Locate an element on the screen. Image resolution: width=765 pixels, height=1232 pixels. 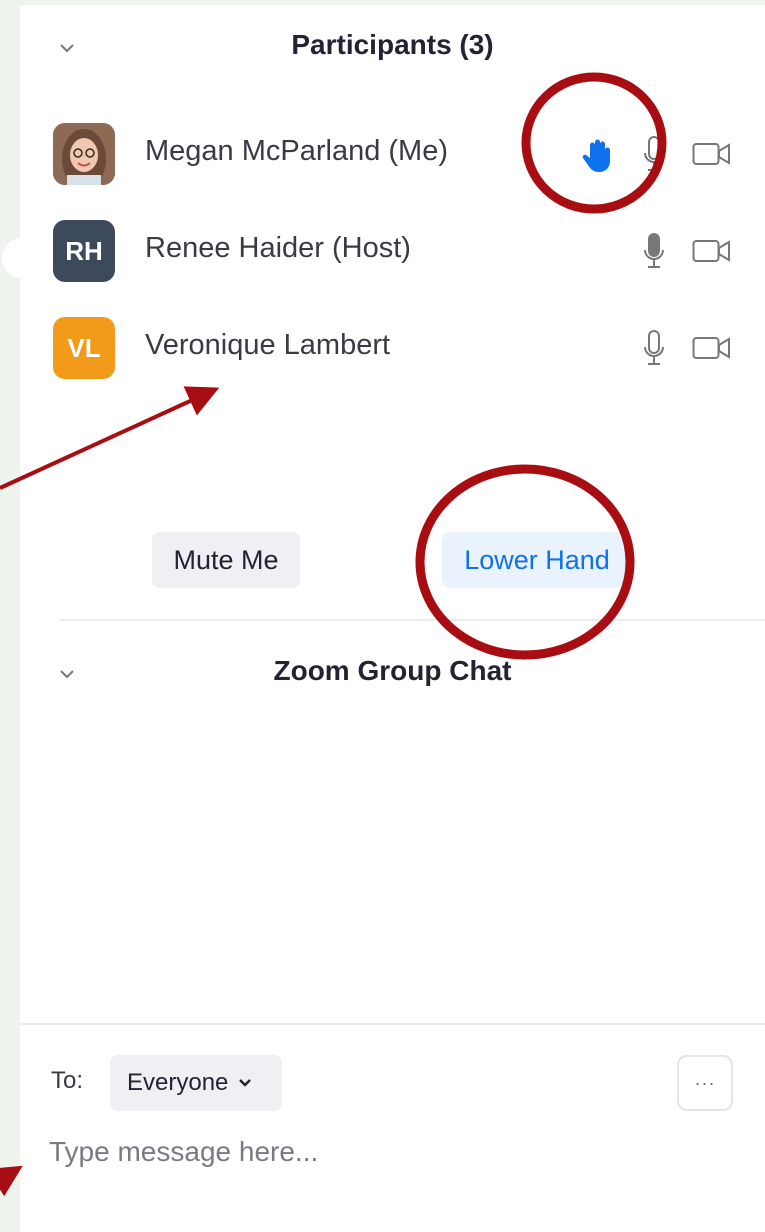
participant-row: VL Veronique Lambert is located at coordinates (392, 347).